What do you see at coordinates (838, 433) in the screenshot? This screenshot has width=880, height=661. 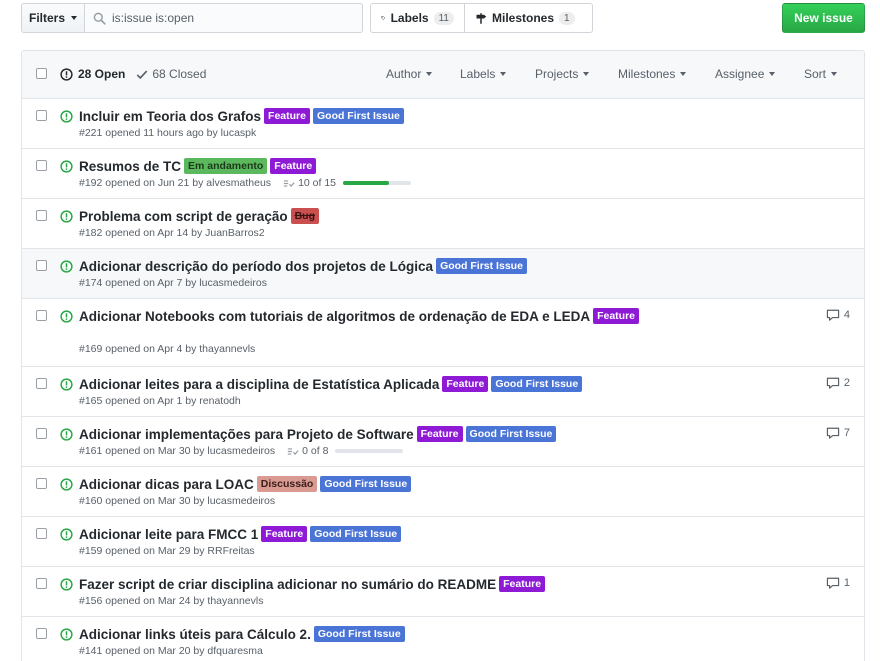 I see `comments-link: 7` at bounding box center [838, 433].